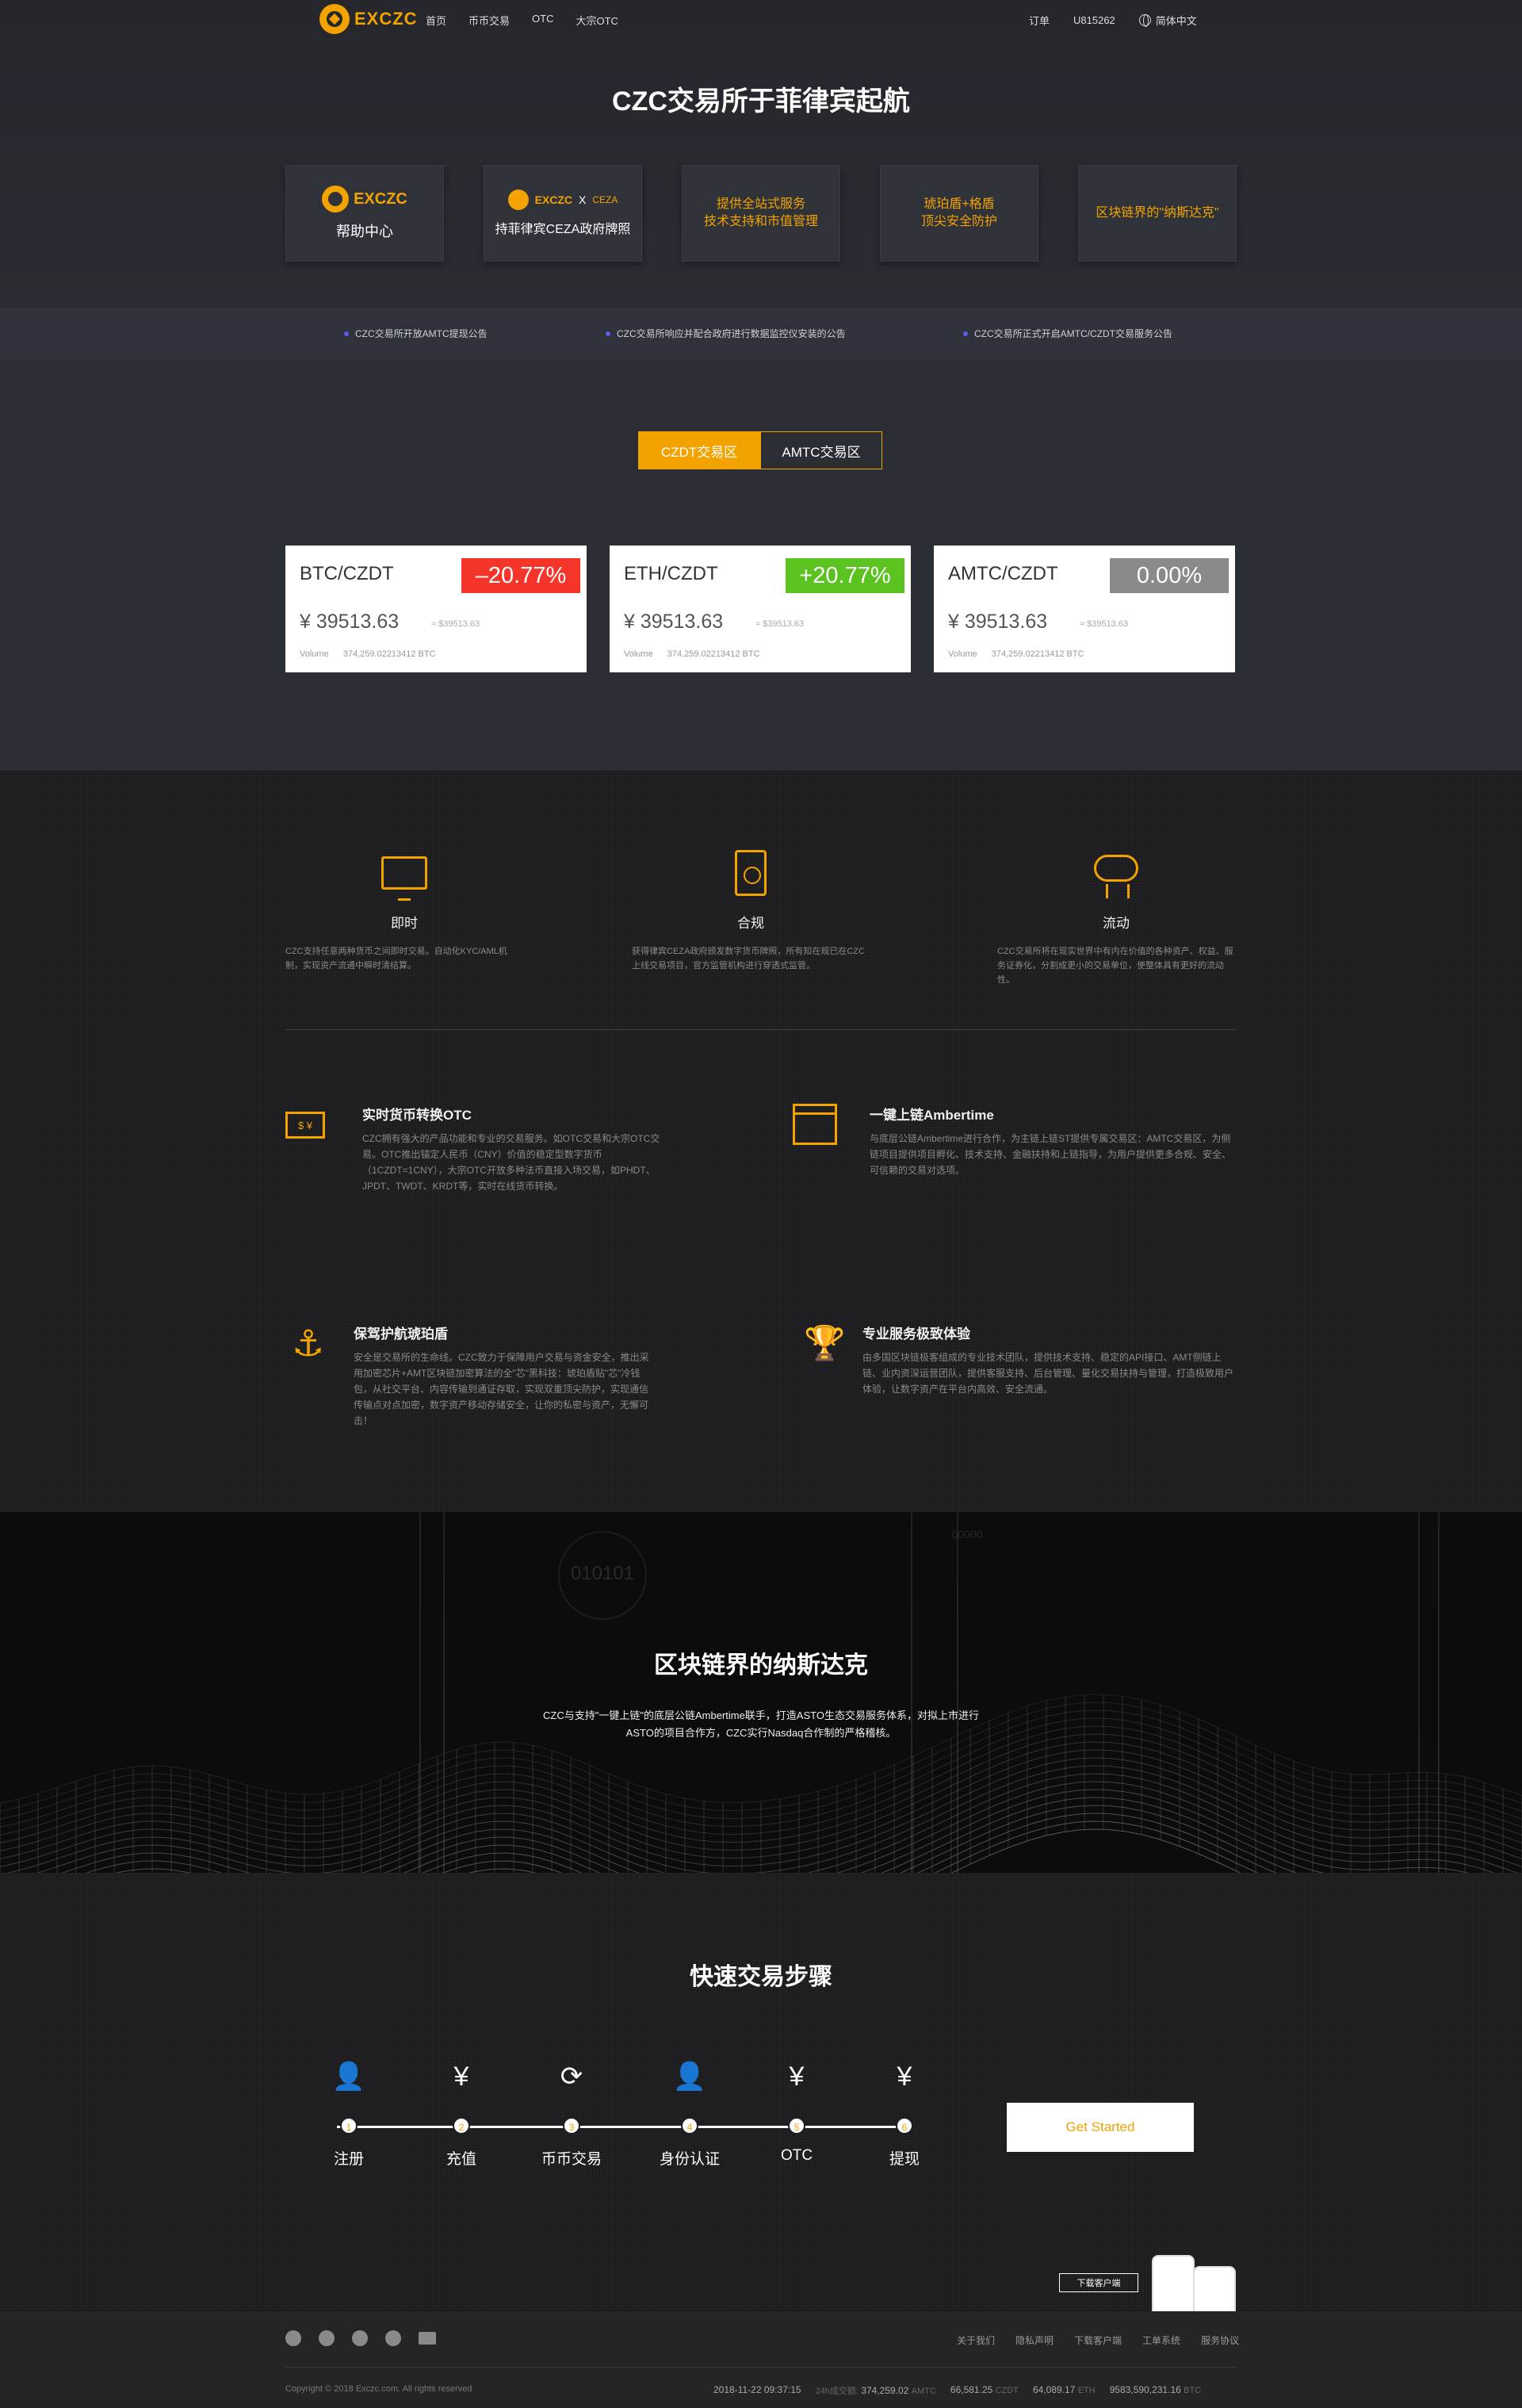 This screenshot has height=2408, width=1522. What do you see at coordinates (417, 1115) in the screenshot?
I see `feature-title: 实时货币转换OTC` at bounding box center [417, 1115].